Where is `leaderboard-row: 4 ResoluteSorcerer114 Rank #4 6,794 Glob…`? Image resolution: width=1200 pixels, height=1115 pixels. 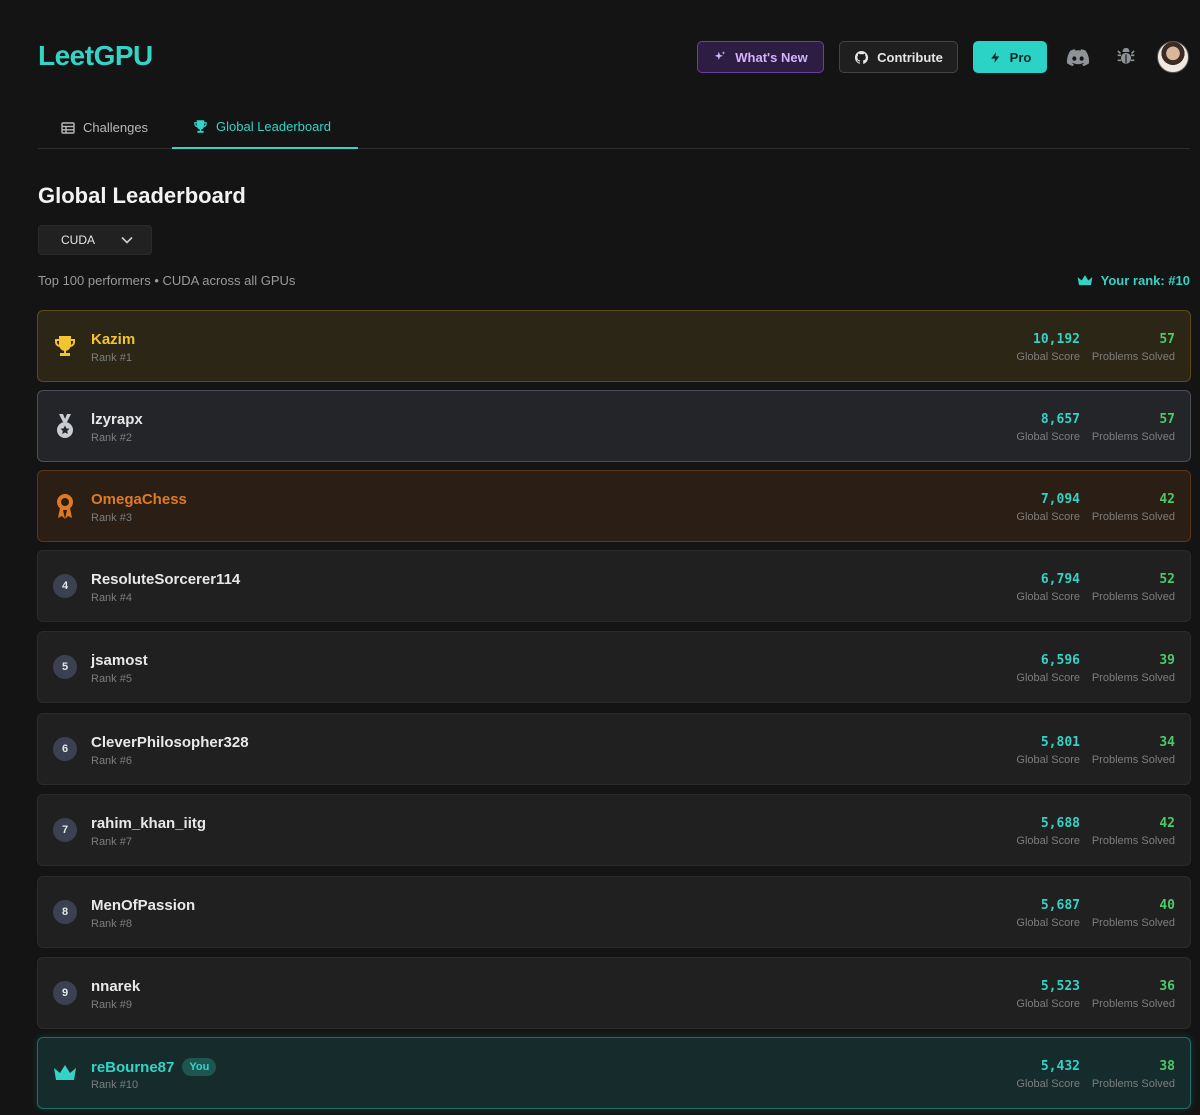 leaderboard-row: 4 ResoluteSorcerer114 Rank #4 6,794 Glob… is located at coordinates (614, 586).